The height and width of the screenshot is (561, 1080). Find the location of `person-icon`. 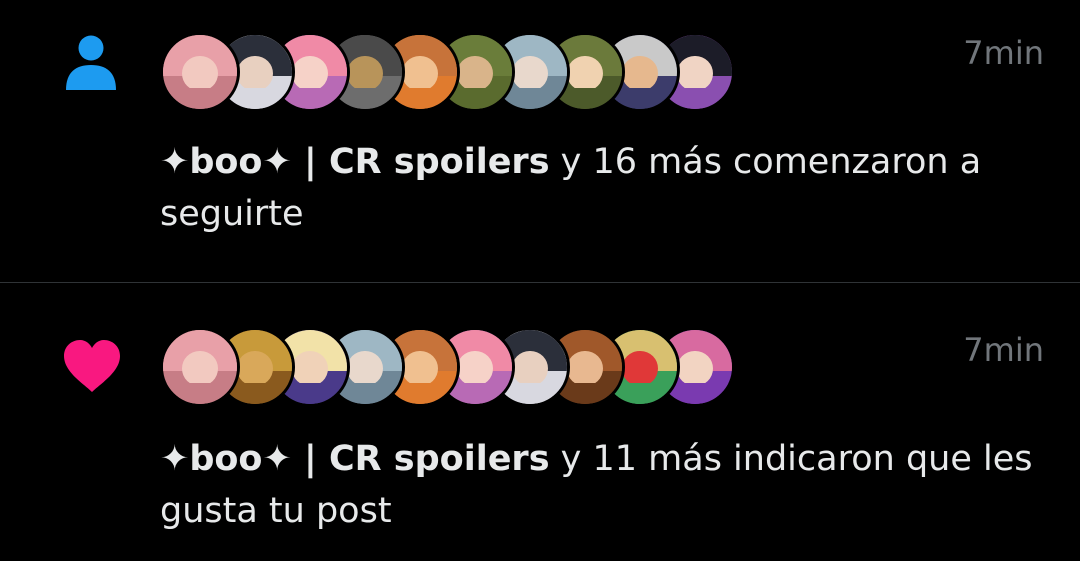

person-icon is located at coordinates (91, 62).